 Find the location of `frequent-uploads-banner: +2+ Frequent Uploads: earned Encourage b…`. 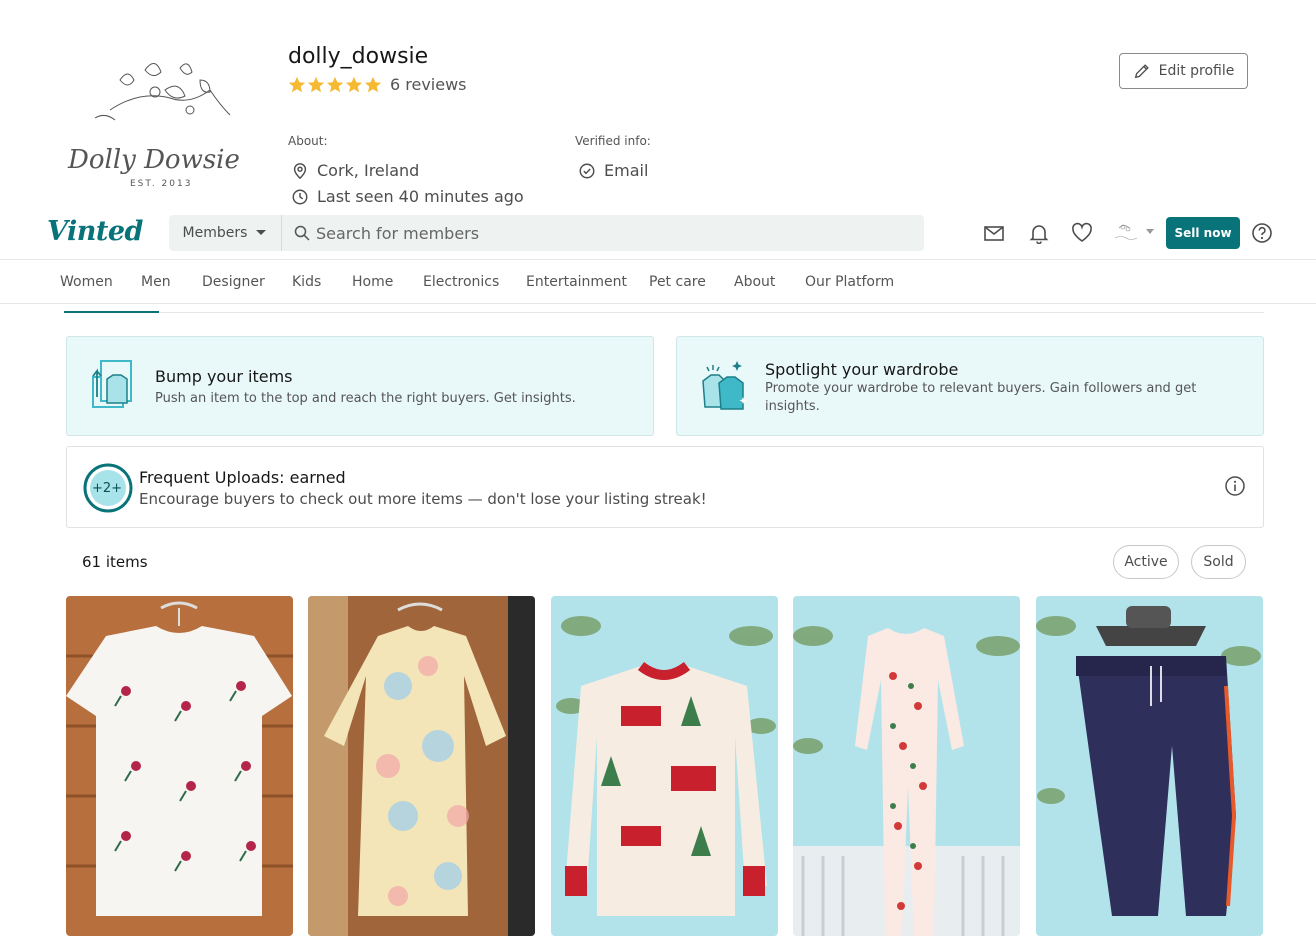

frequent-uploads-banner: +2+ Frequent Uploads: earned Encourage b… is located at coordinates (665, 487).